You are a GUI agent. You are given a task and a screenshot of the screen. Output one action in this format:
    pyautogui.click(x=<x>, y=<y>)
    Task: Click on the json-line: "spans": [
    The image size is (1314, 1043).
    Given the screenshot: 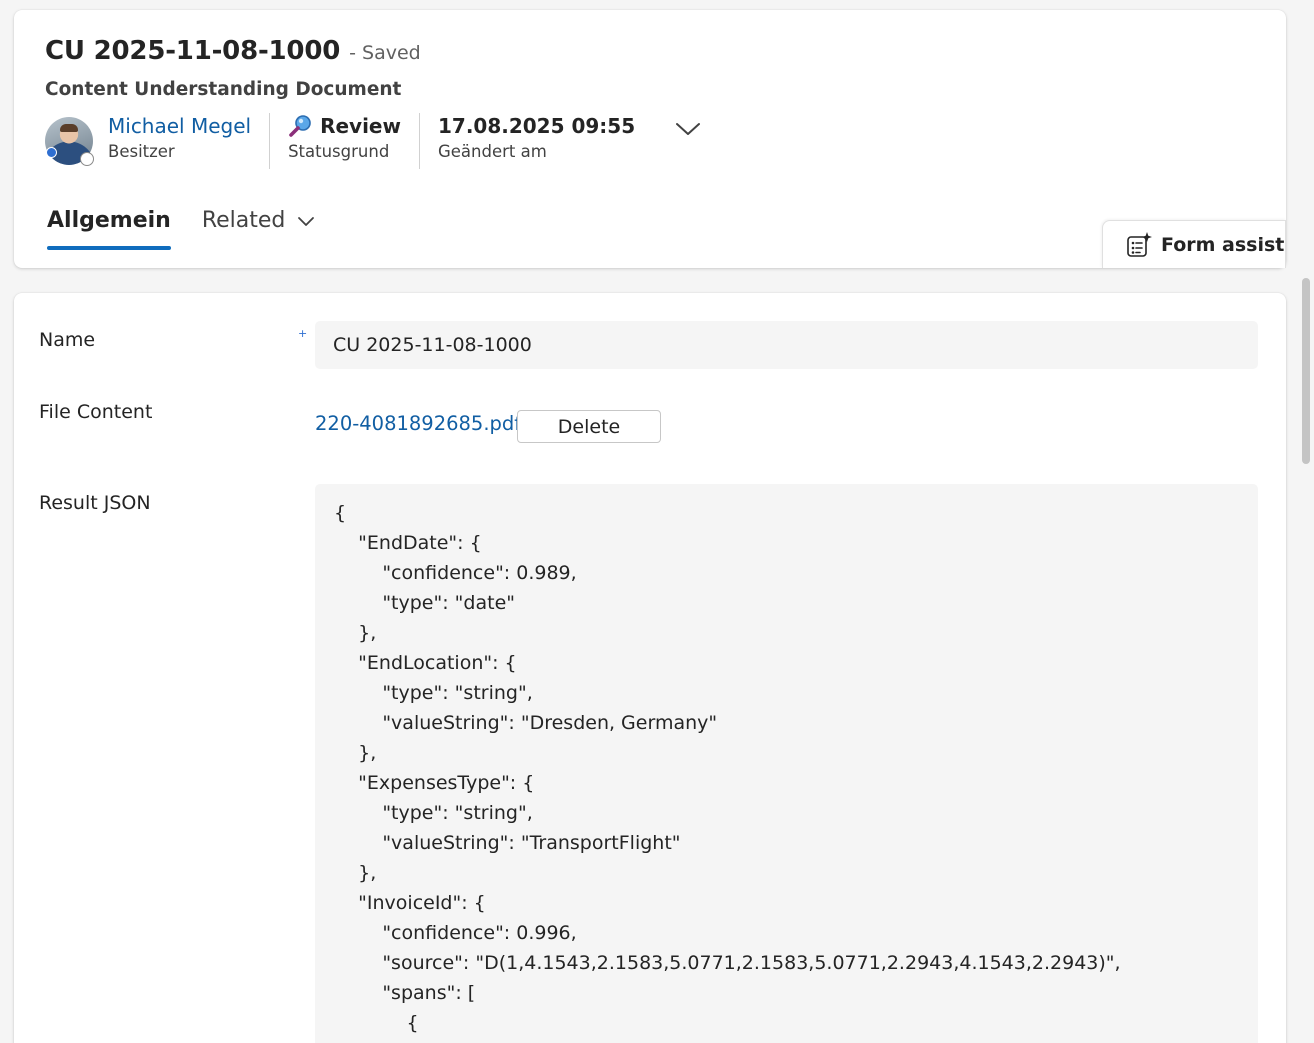 What is the action you would take?
    pyautogui.click(x=405, y=993)
    